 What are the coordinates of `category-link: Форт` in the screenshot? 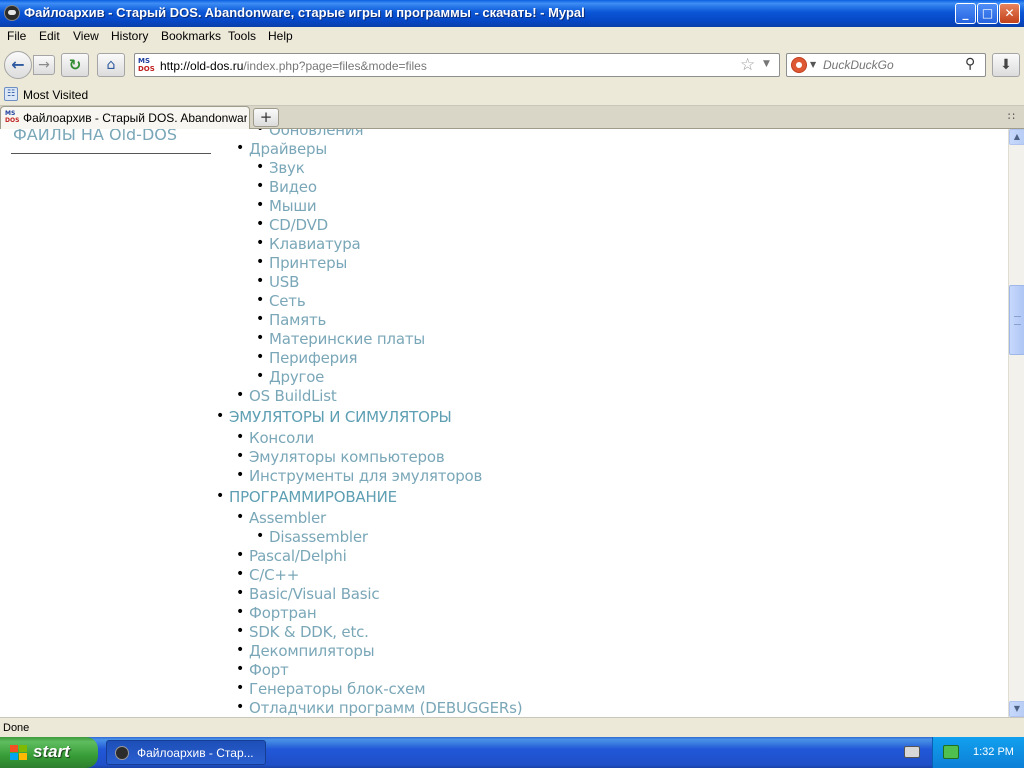 It's located at (262, 670).